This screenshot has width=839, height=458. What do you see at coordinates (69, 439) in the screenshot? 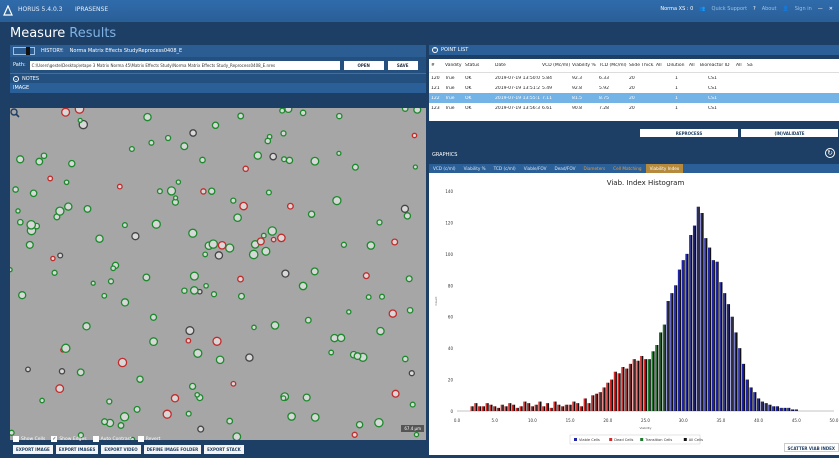
I see `show-edges-checkbox: ✓ Show Edges` at bounding box center [69, 439].